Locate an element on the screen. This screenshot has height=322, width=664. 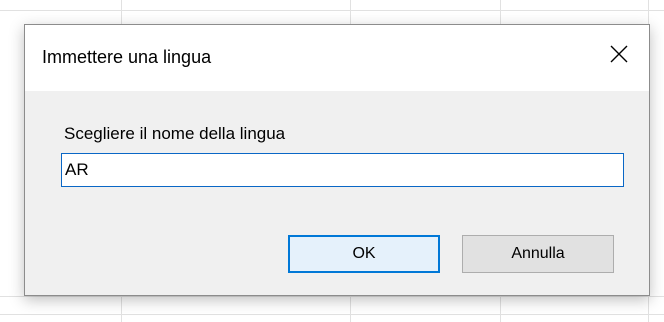
close-icon is located at coordinates (619, 56).